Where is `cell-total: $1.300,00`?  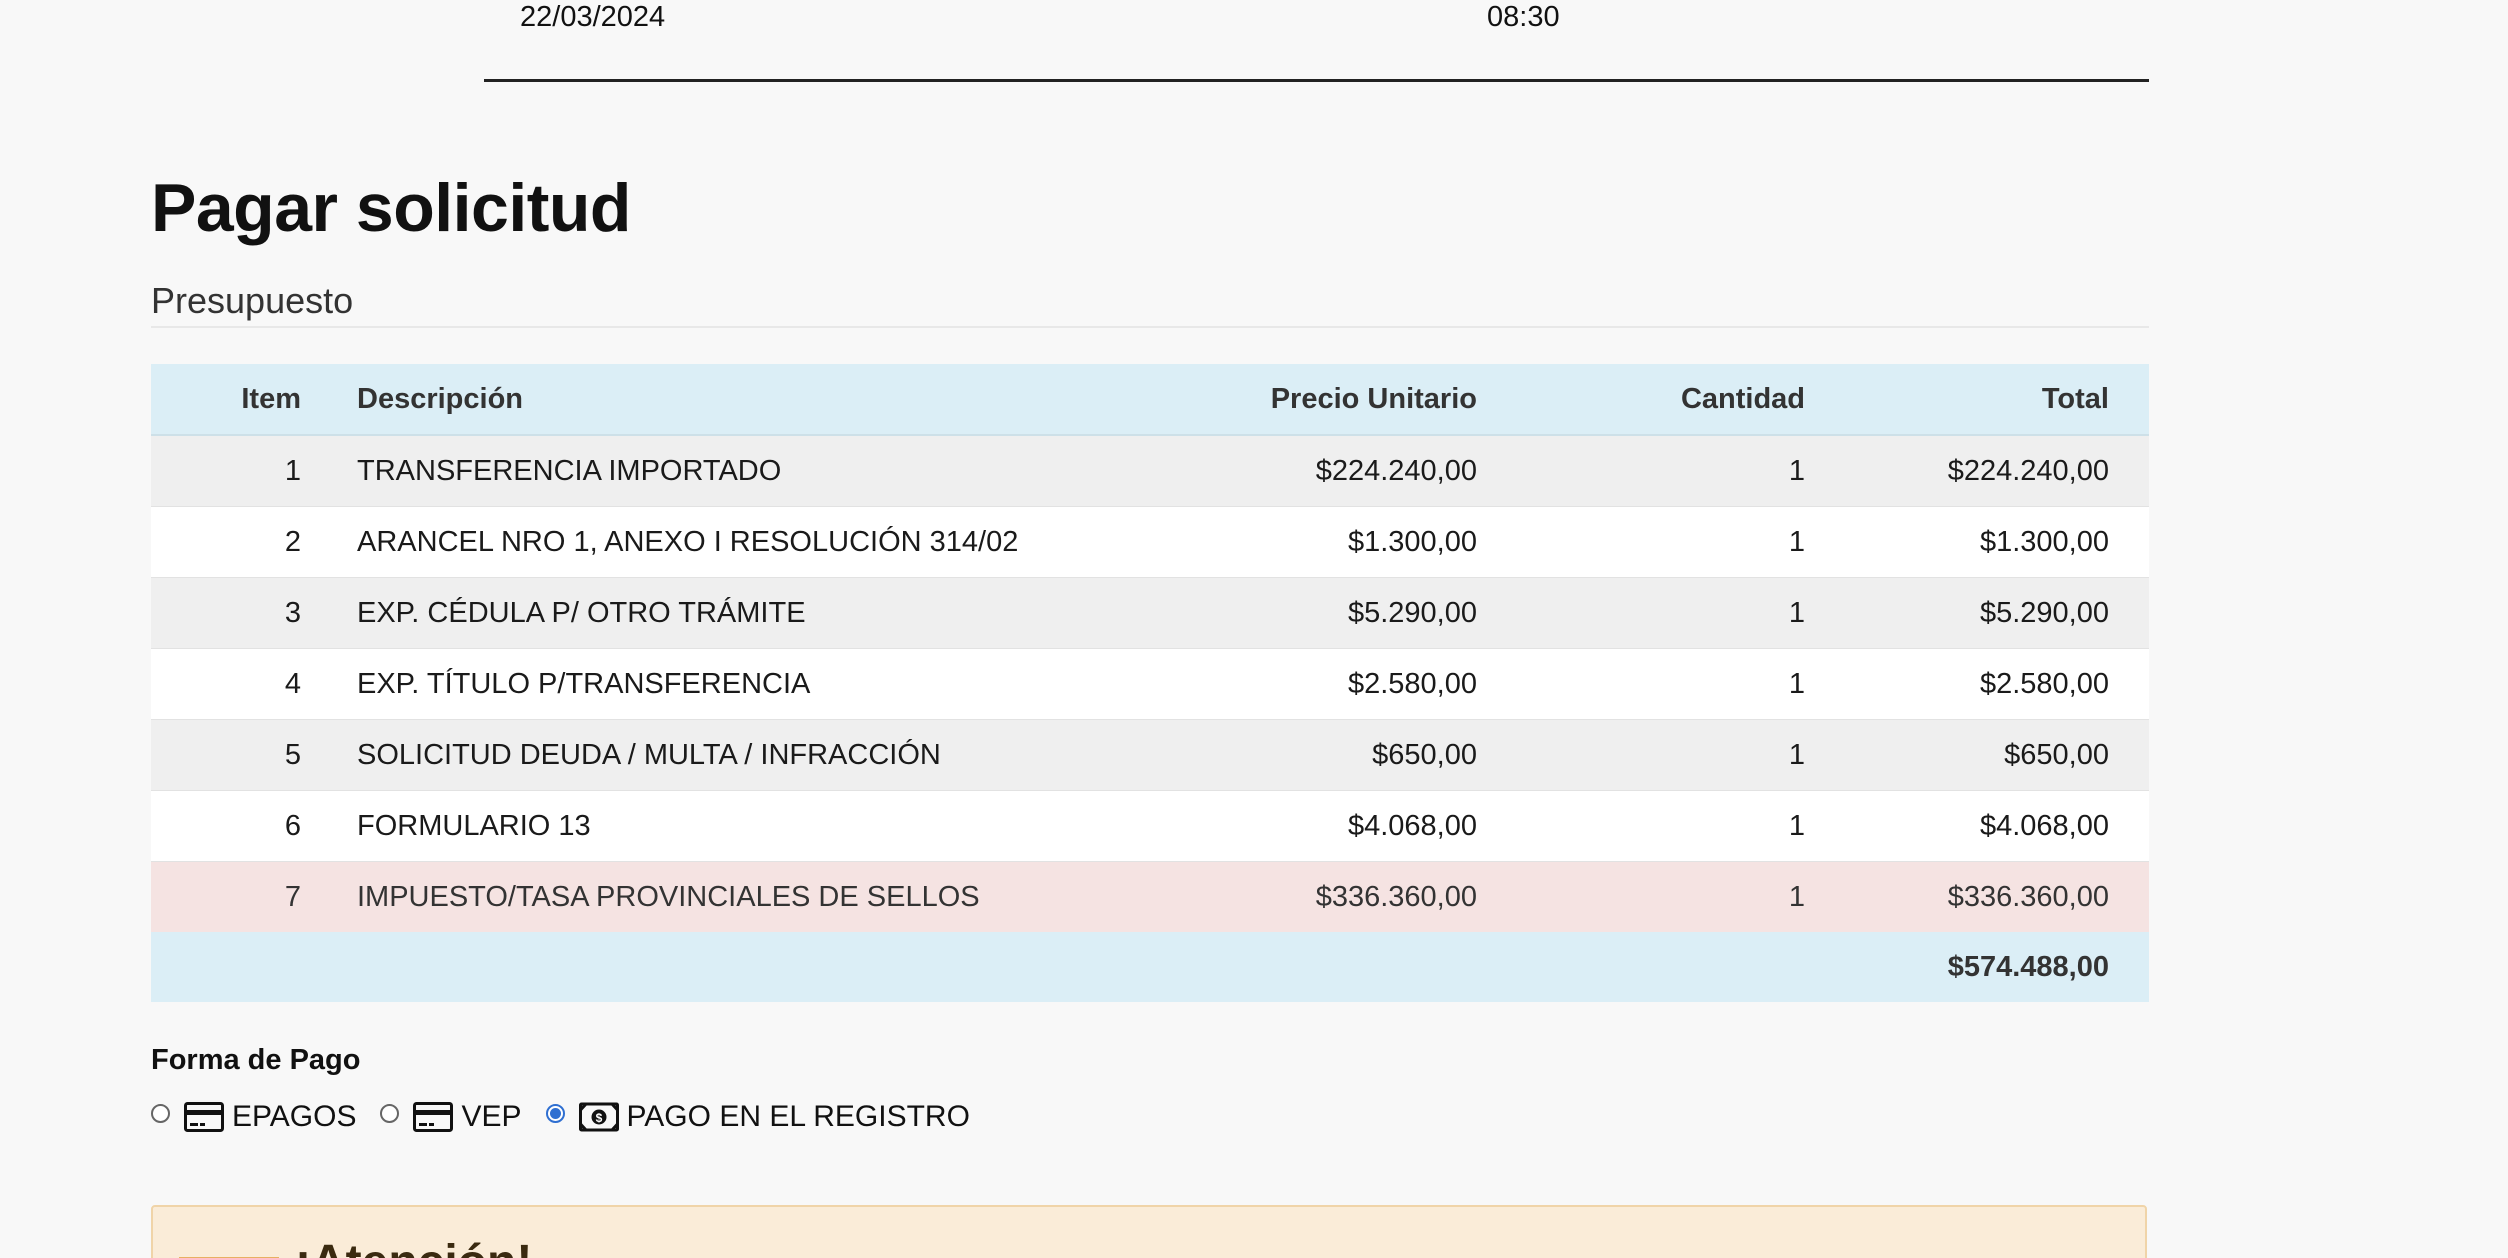
cell-total: $1.300,00 is located at coordinates (1997, 542).